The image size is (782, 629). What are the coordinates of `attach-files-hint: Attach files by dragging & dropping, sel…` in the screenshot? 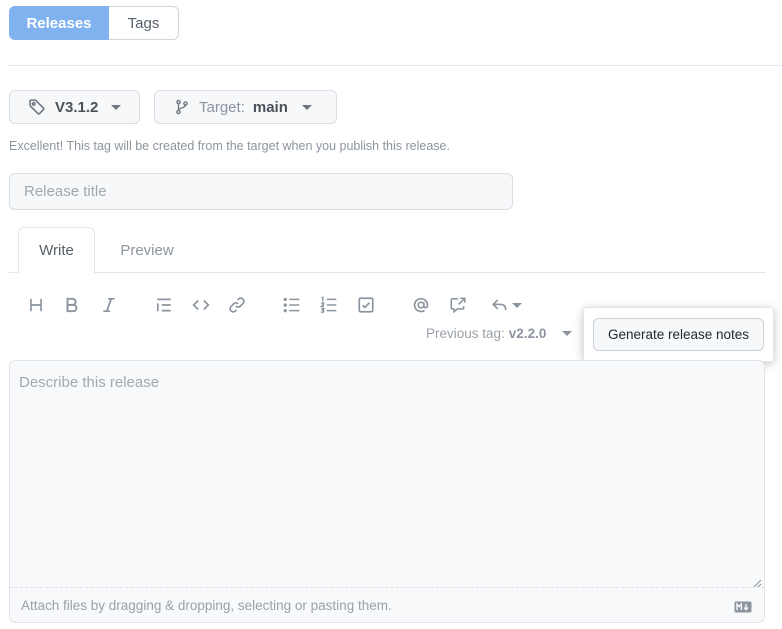 It's located at (206, 605).